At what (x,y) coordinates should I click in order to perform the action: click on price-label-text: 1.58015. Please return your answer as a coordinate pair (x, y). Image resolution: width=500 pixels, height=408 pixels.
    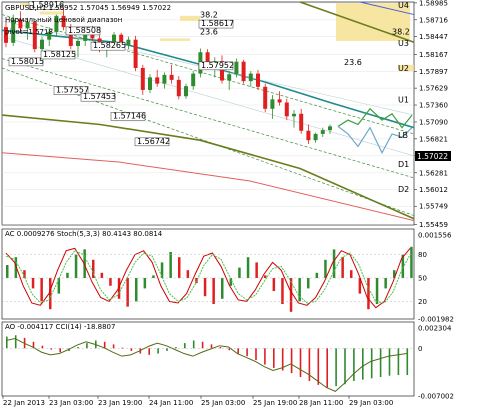
    Looking at the image, I should click on (27, 61).